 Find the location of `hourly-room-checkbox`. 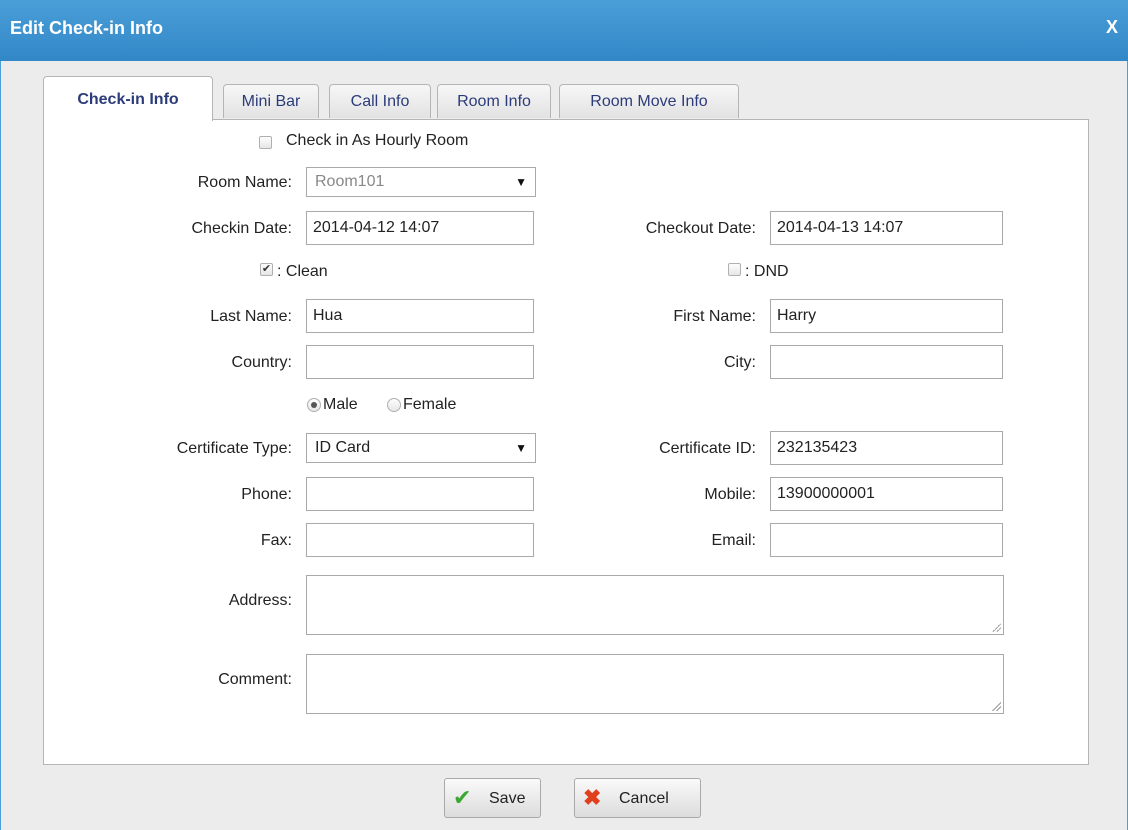

hourly-room-checkbox is located at coordinates (265, 142).